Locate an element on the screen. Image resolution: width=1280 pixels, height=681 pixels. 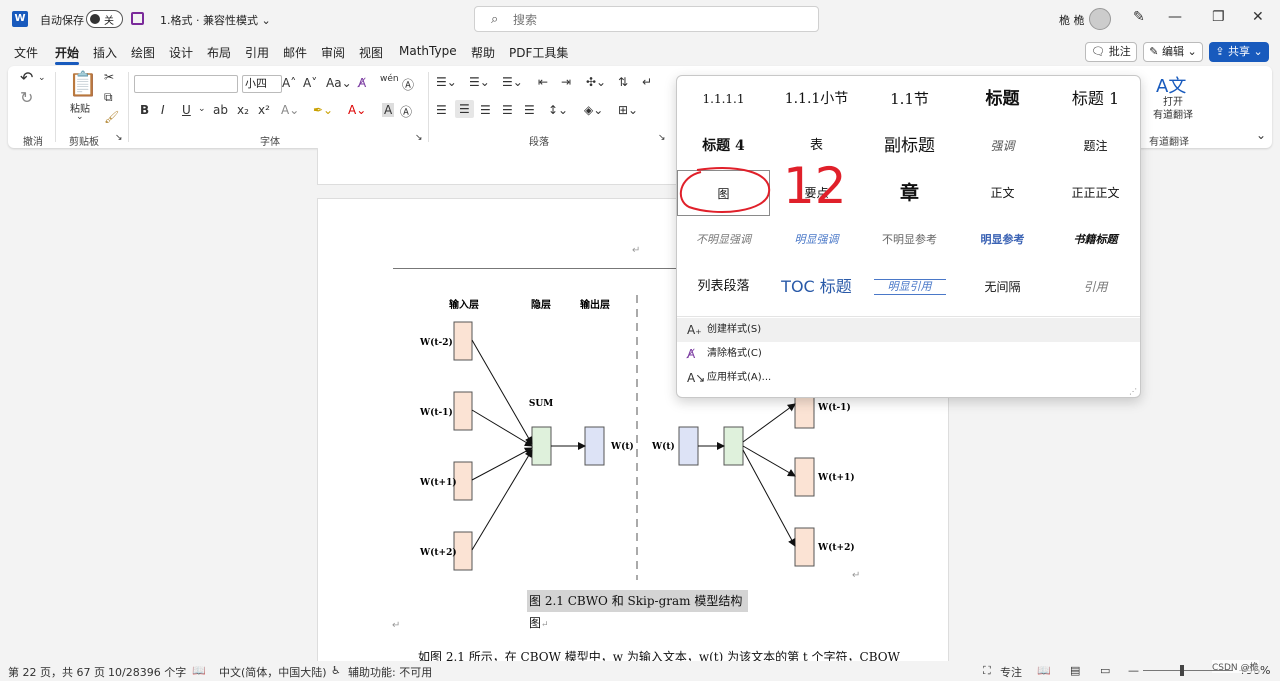
read-mode-icon: 📖 is located at coordinates (1044, 670).